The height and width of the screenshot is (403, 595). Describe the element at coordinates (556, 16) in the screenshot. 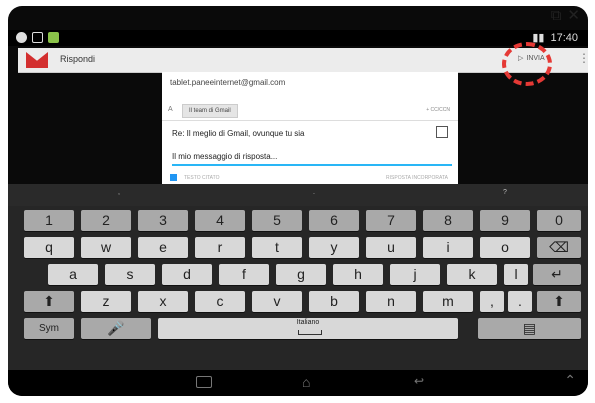

I see `external-icon: ⧉` at that location.